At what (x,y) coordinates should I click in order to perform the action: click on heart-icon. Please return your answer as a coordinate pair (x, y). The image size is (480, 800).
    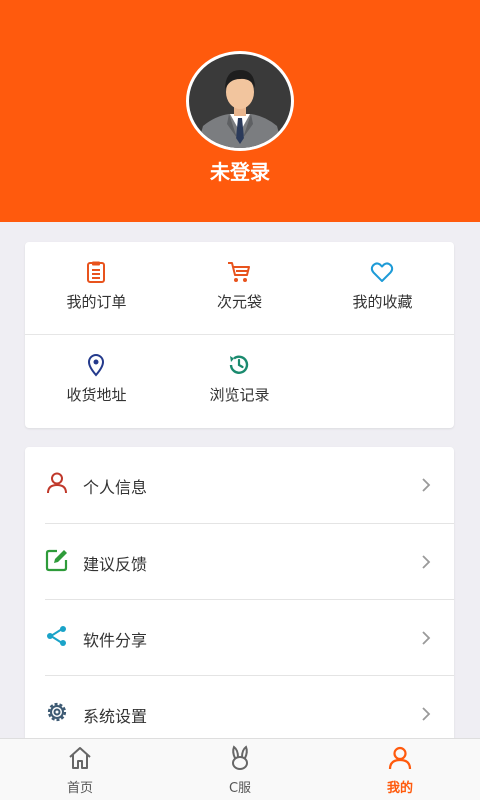
    Looking at the image, I should click on (382, 272).